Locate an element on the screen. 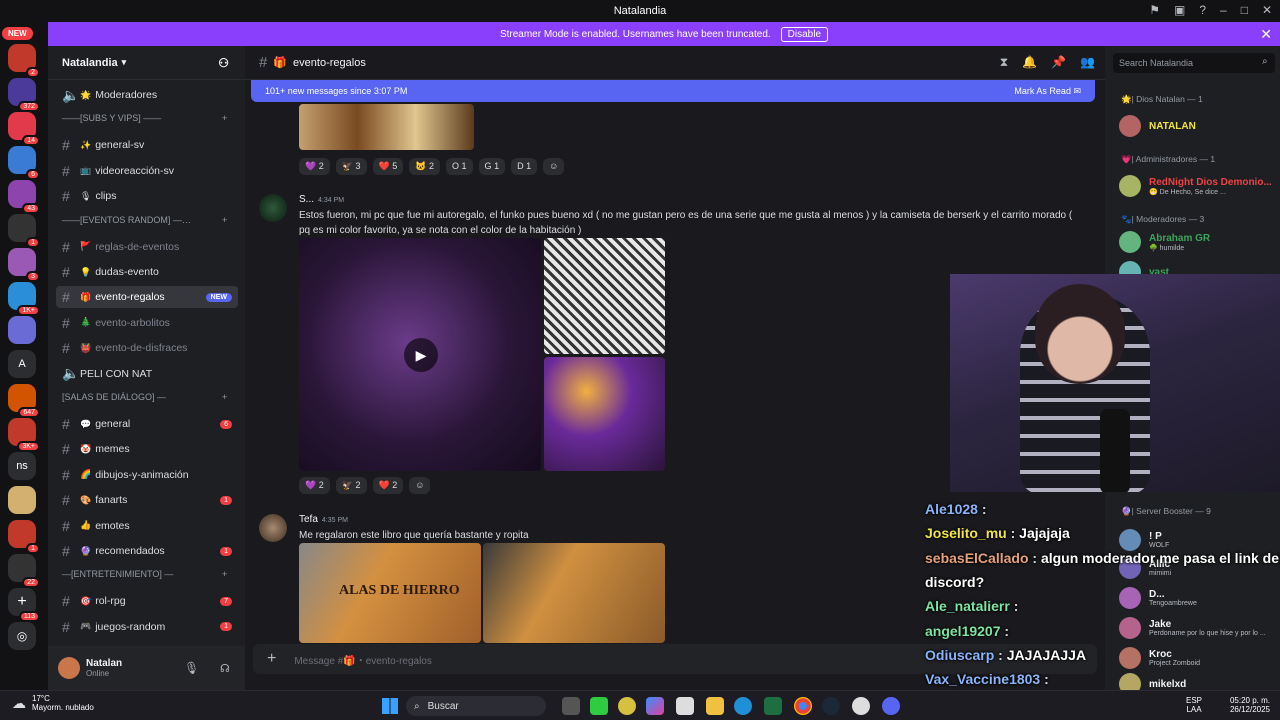 Image resolution: width=1280 pixels, height=720 pixels. minimize-button: – is located at coordinates (1223, 10).